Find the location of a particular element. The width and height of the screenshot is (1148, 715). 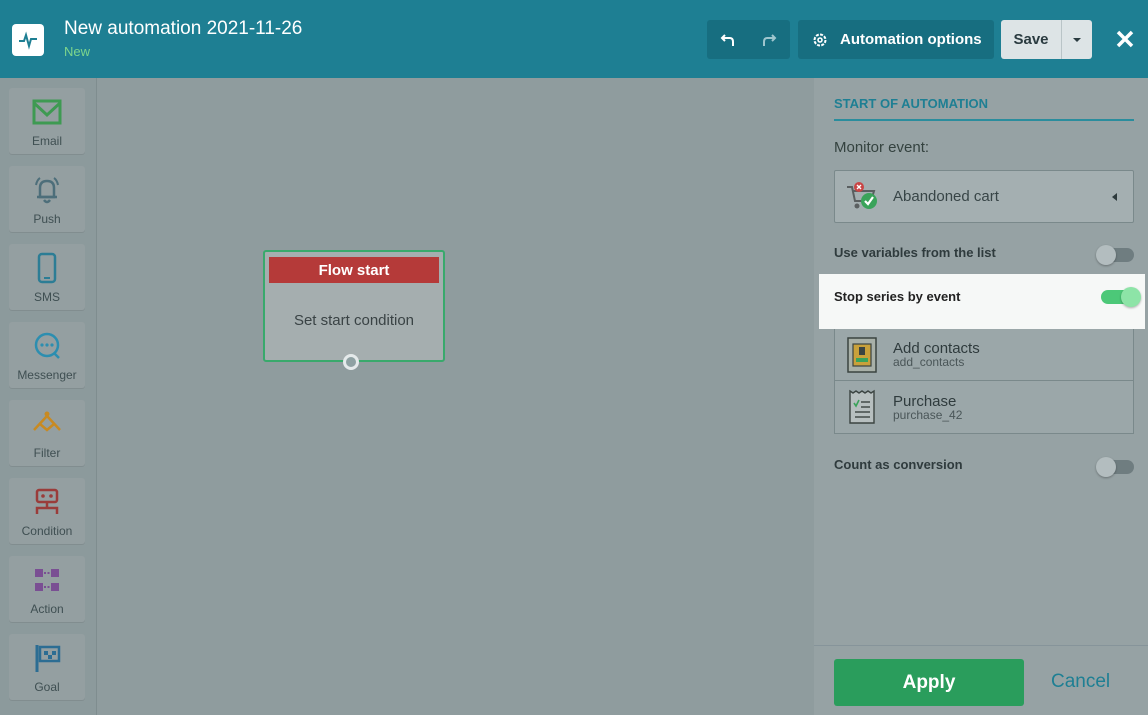

panel-footer: Apply Cancel is located at coordinates (981, 680).